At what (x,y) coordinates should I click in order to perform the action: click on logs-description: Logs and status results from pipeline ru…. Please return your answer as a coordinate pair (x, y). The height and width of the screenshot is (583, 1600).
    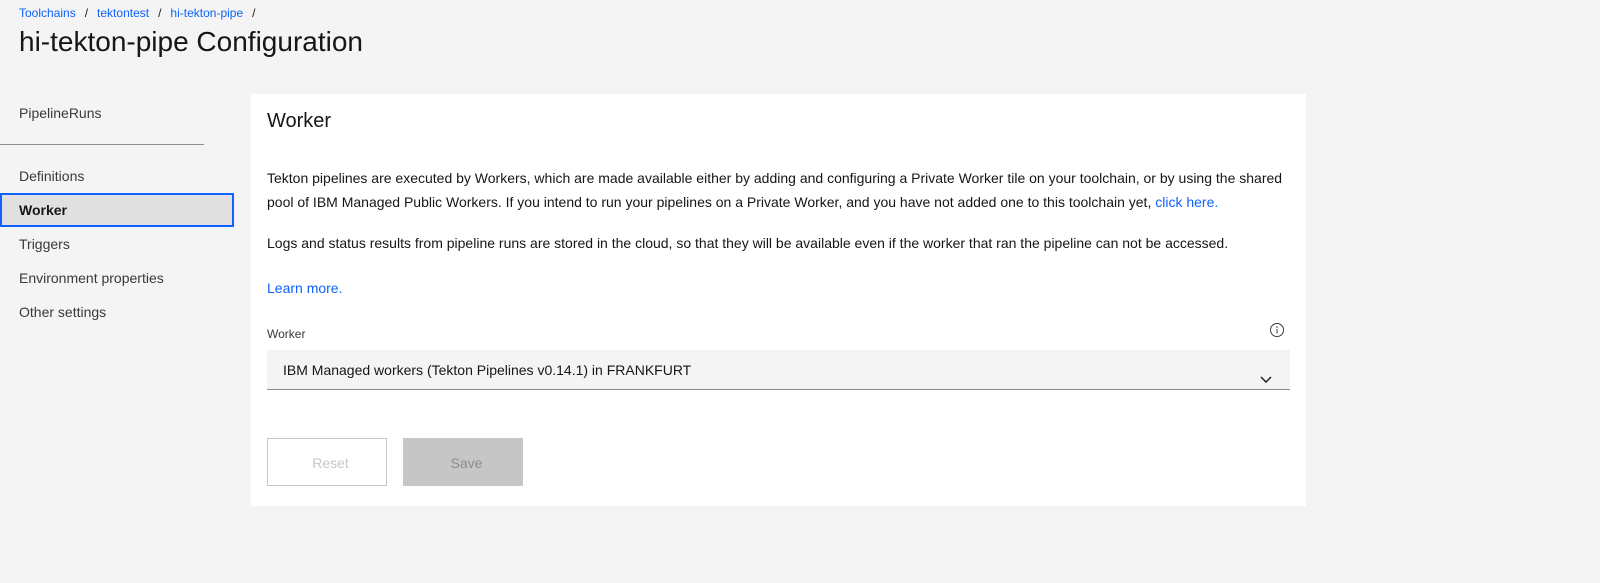
    Looking at the image, I should click on (748, 243).